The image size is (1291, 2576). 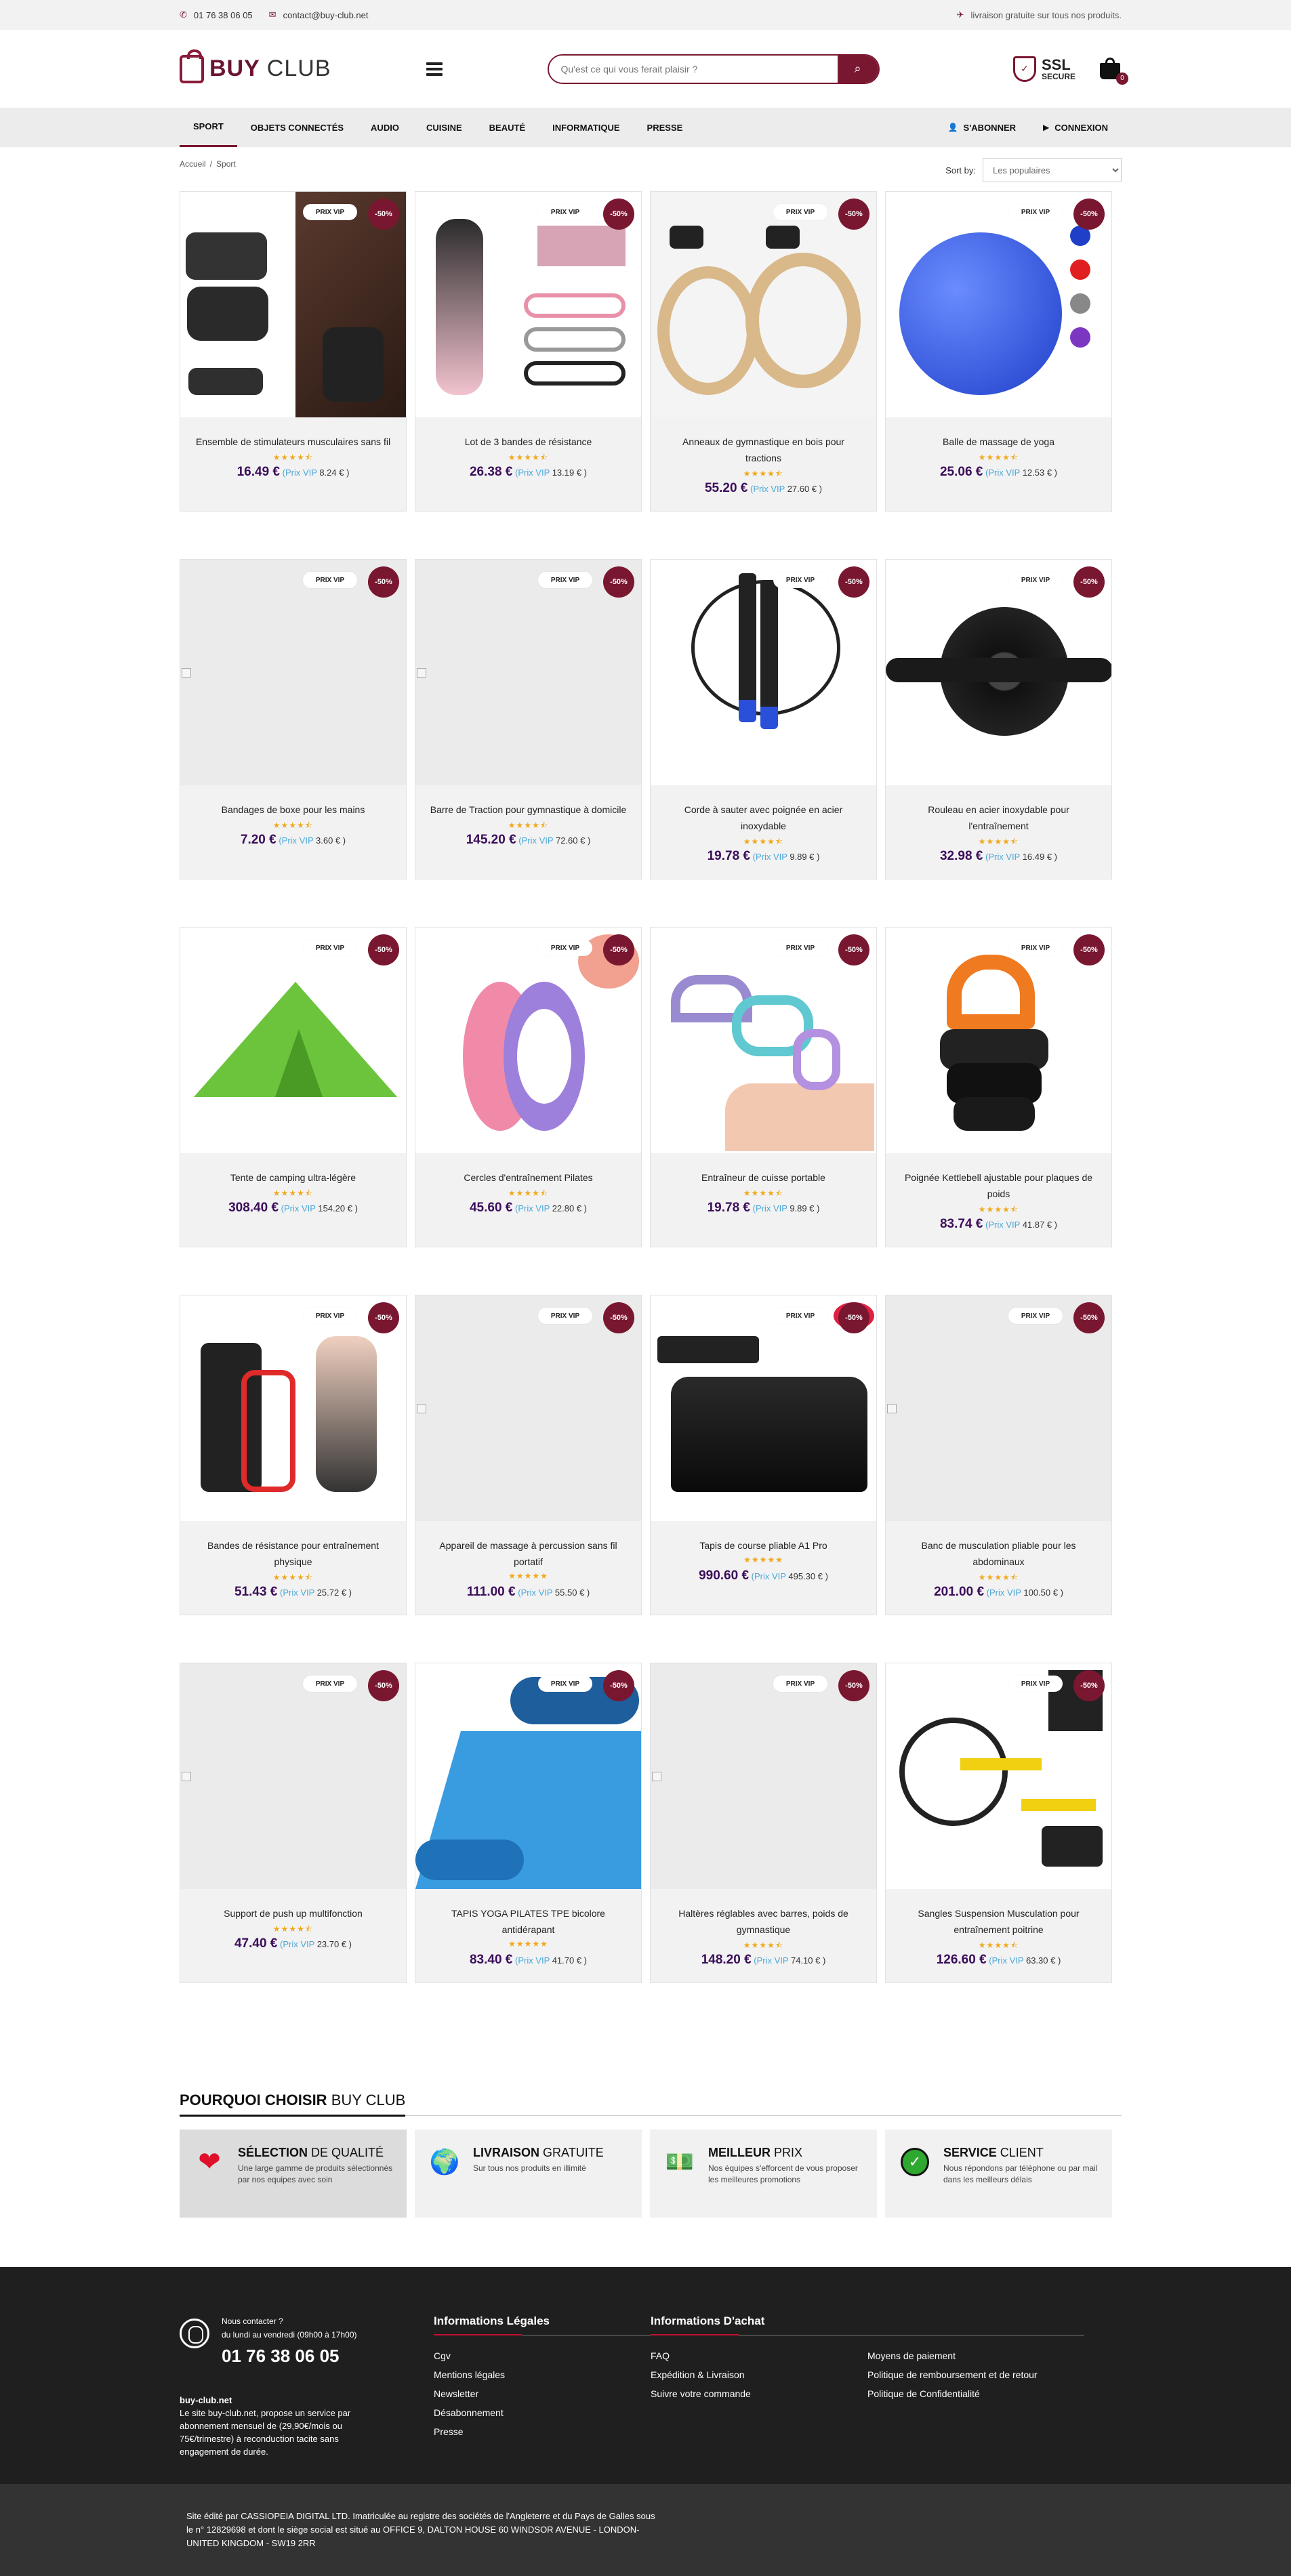 What do you see at coordinates (216, 14) in the screenshot?
I see `topbar-phone: ✆ 01 76 38 06 05` at bounding box center [216, 14].